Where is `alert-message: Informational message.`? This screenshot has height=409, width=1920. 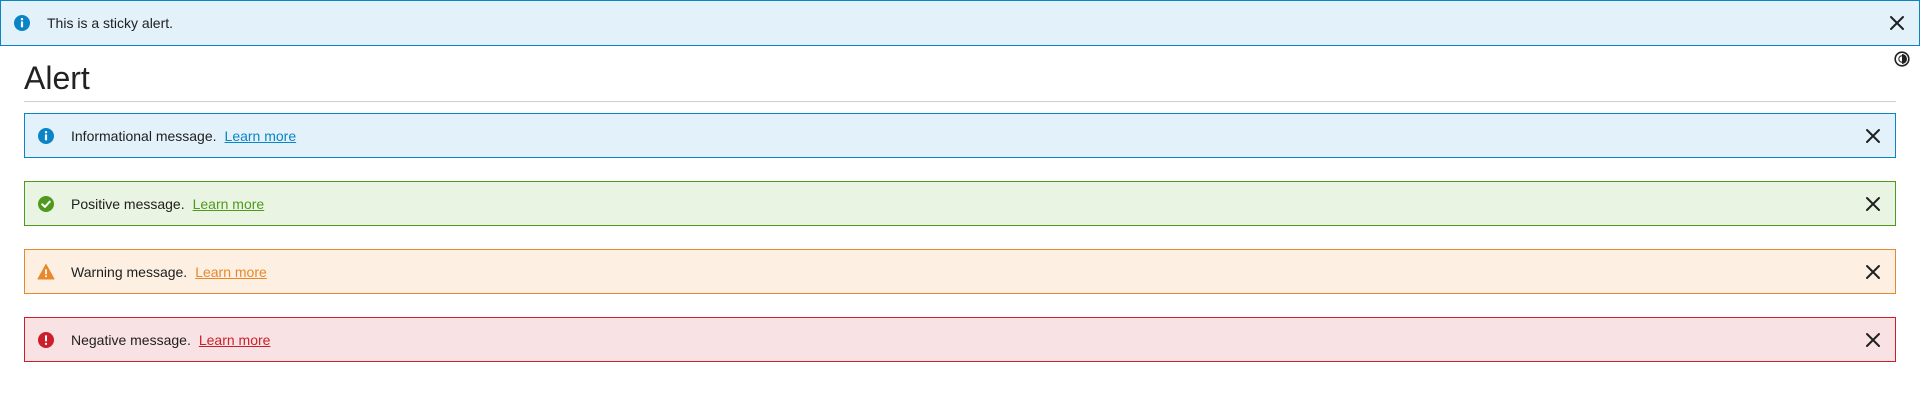 alert-message: Informational message. is located at coordinates (144, 135).